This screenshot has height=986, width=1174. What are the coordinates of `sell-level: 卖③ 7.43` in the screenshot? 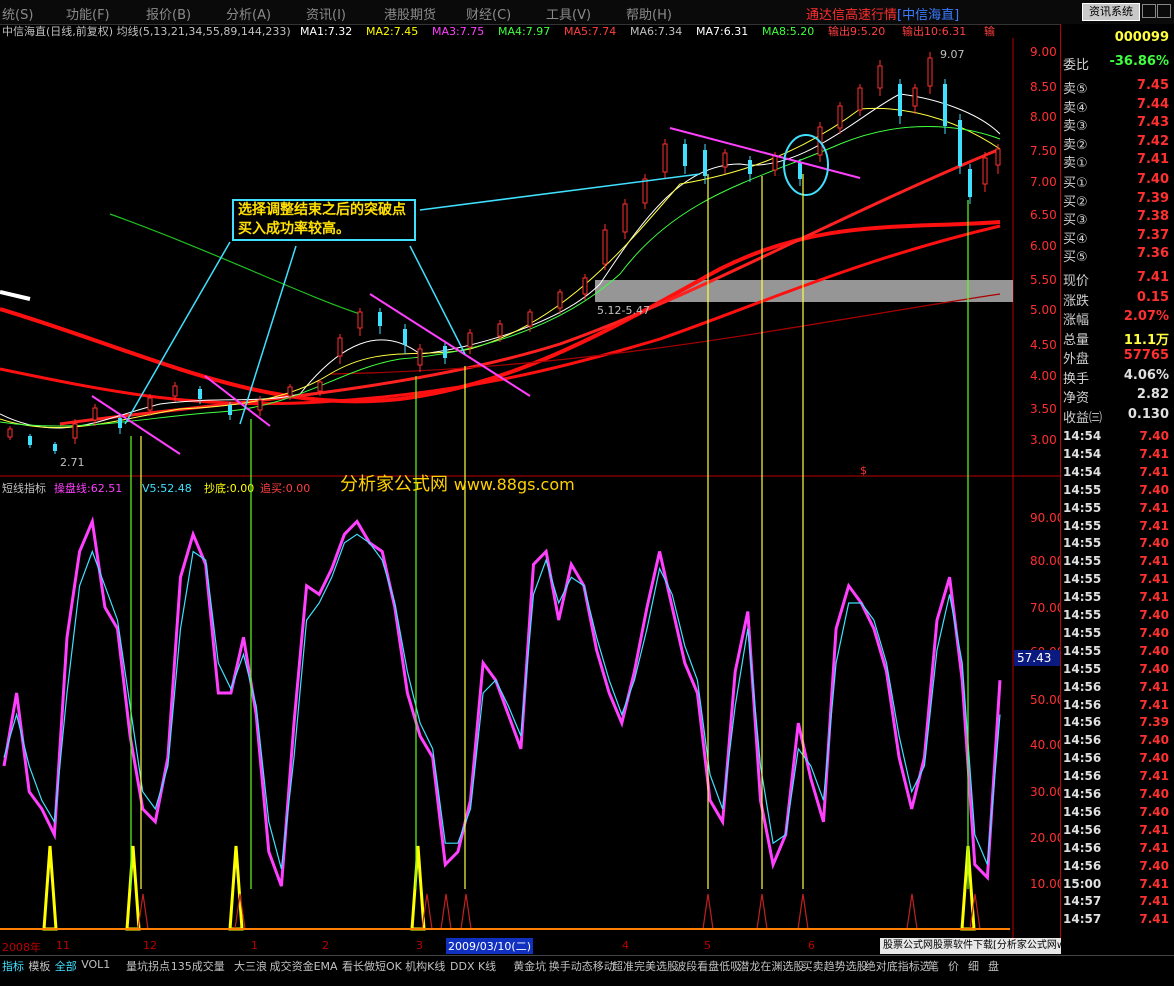 It's located at (1117, 124).